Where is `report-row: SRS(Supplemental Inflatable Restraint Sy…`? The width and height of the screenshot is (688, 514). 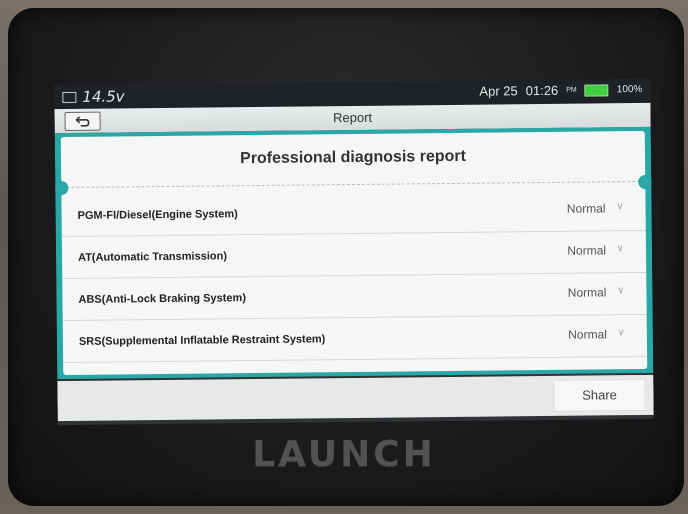
report-row: SRS(Supplemental Inflatable Restraint Sy… is located at coordinates (355, 339).